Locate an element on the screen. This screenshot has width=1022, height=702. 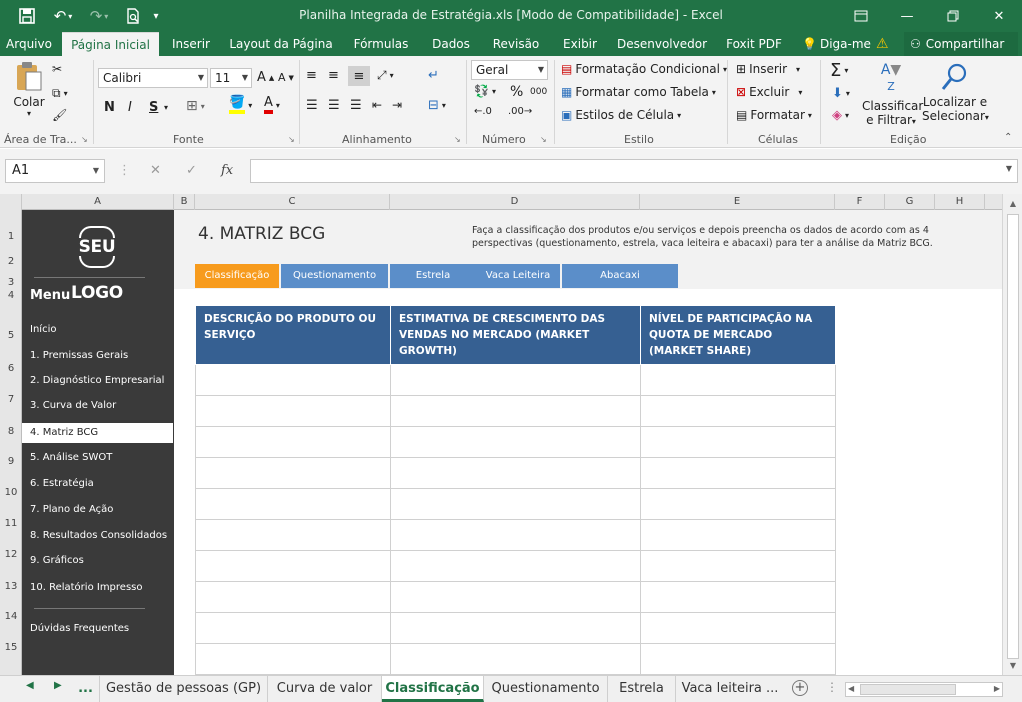
delete-cells-button: ⊠ Excluir ▾ is located at coordinates (769, 92).